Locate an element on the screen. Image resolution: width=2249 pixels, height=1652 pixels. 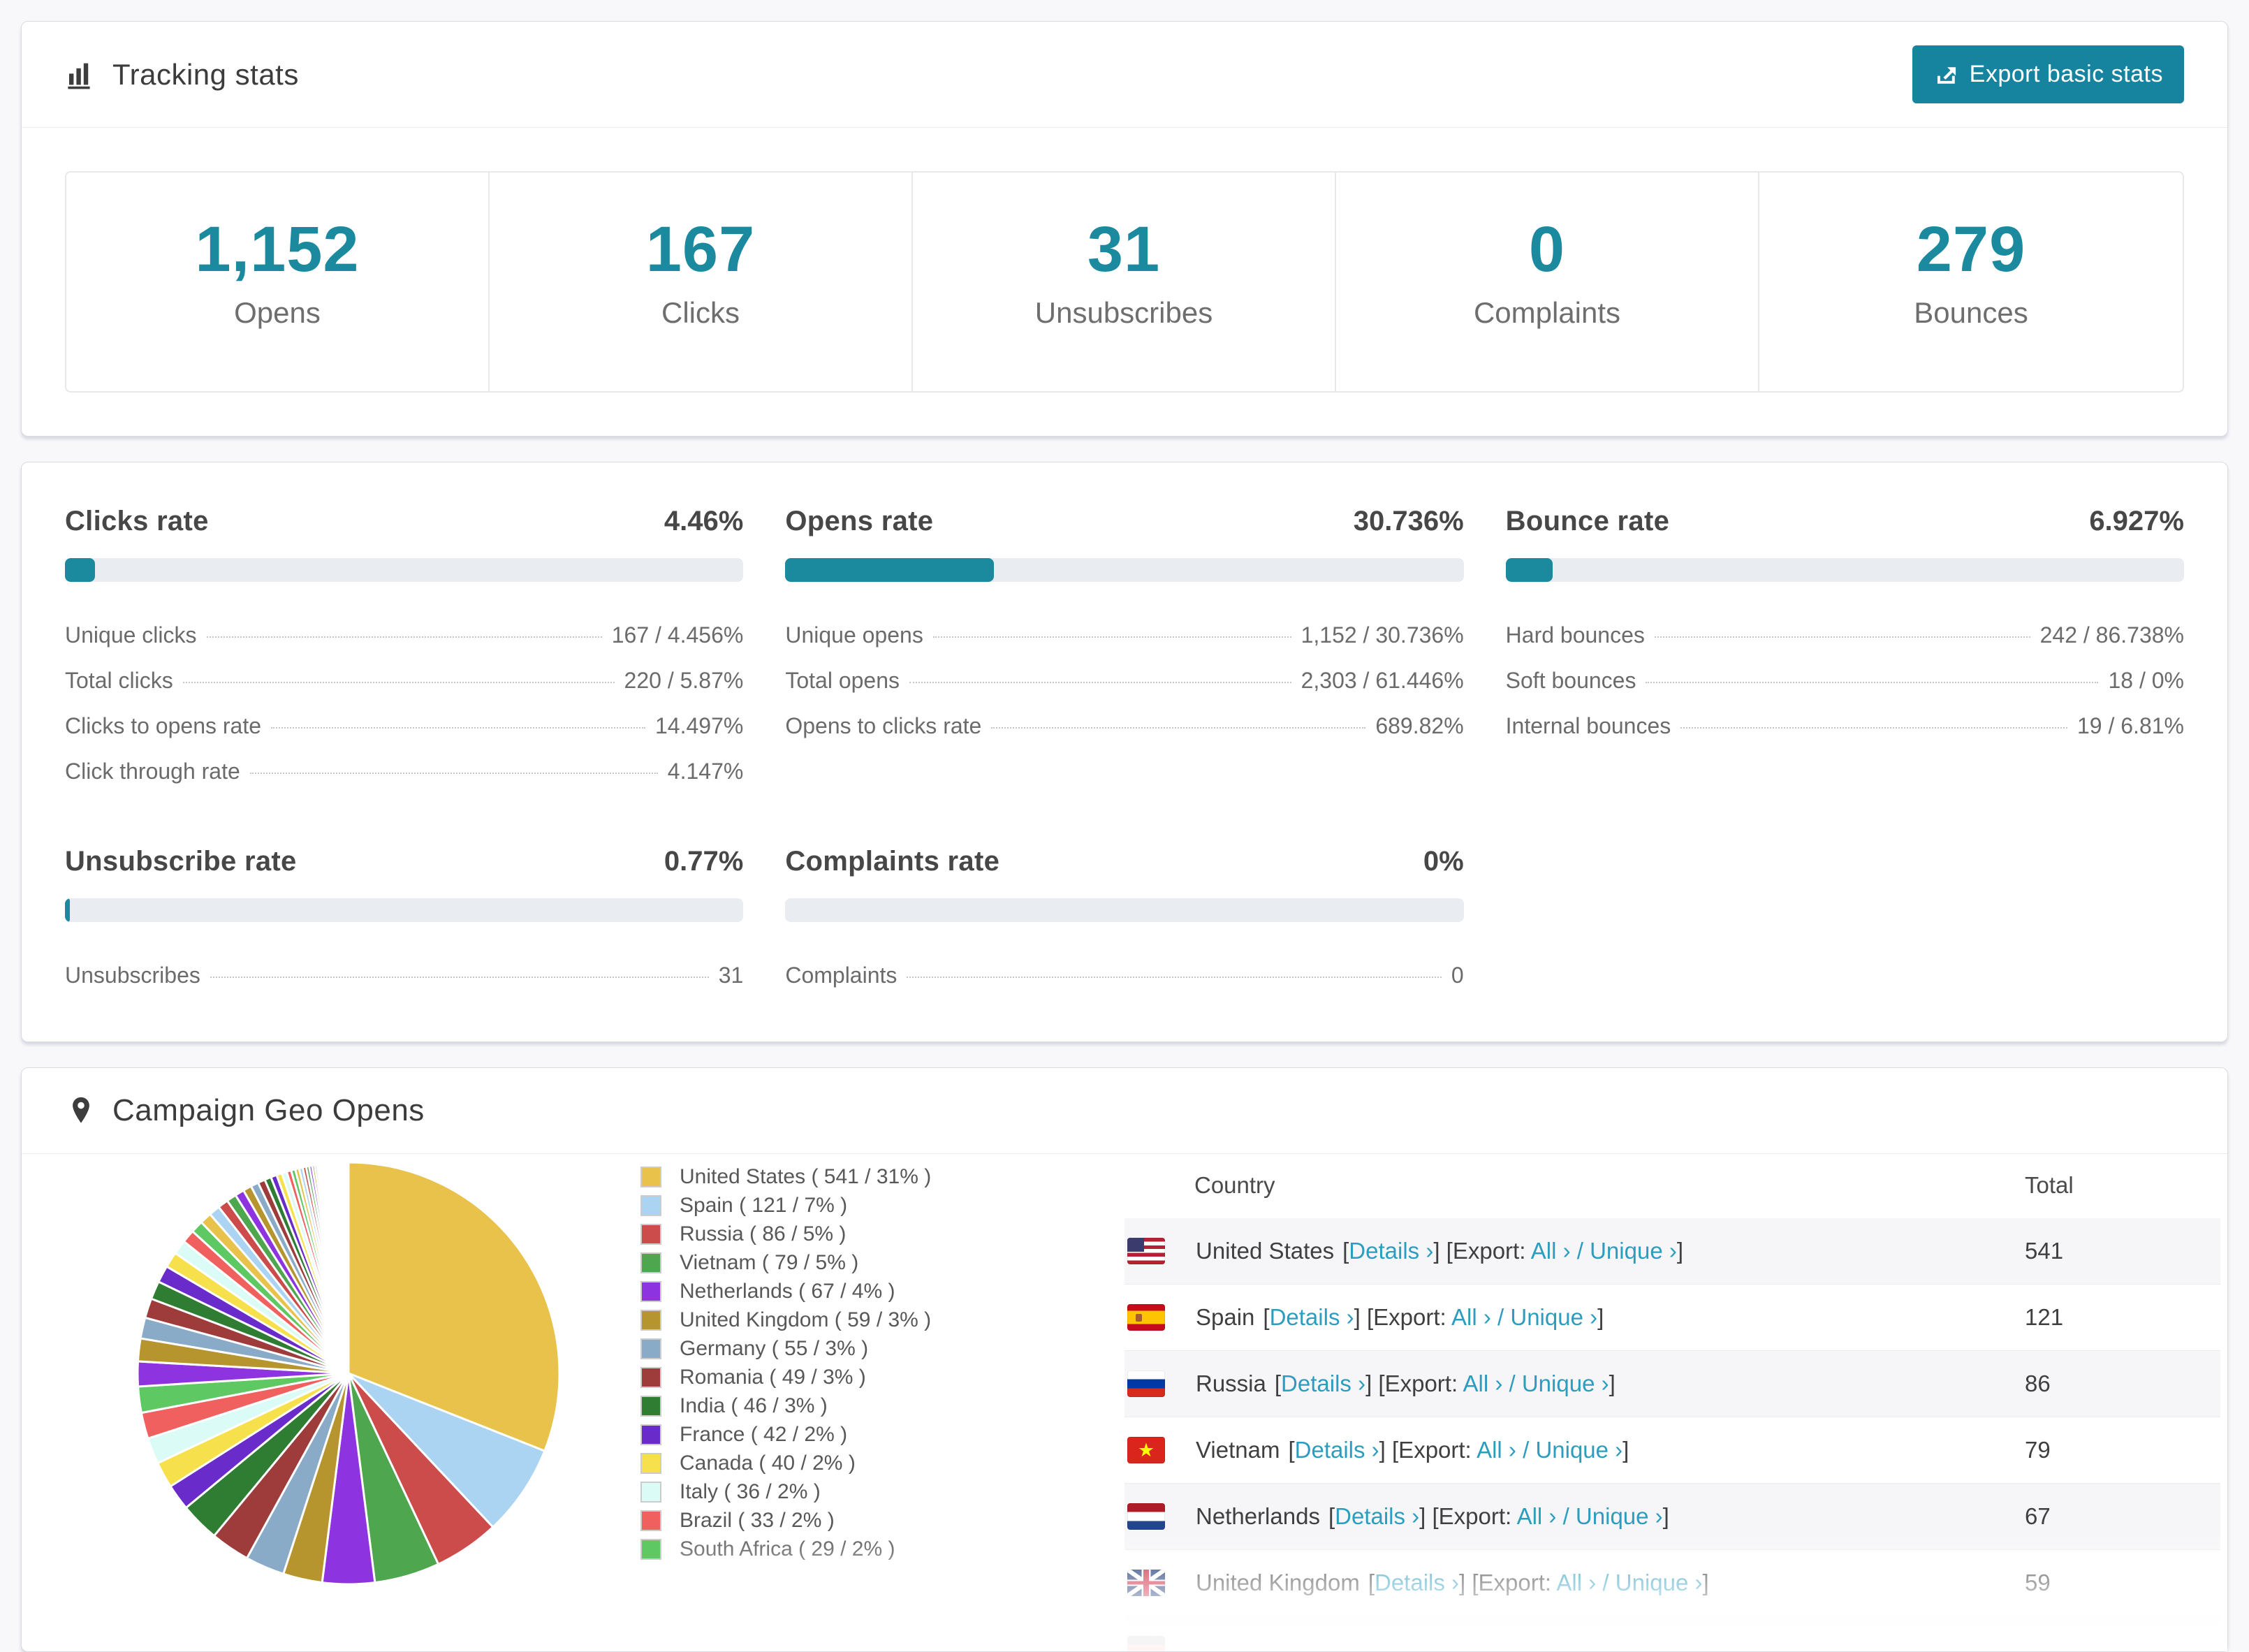
country-name: Vietnam is located at coordinates (1238, 1450).